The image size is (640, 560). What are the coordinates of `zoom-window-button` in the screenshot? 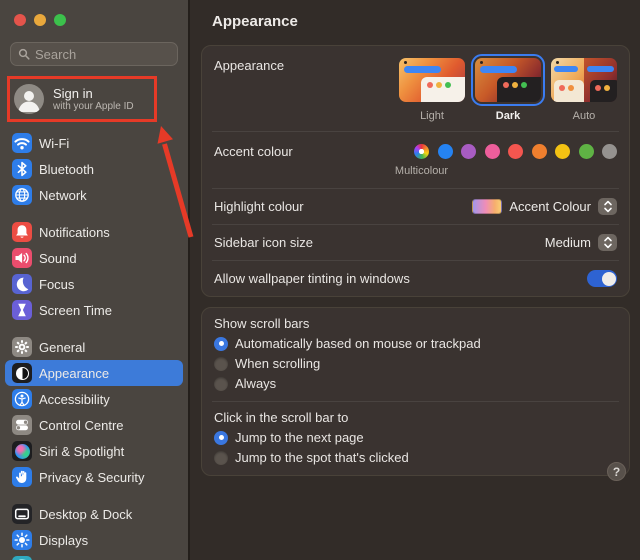 It's located at (60, 20).